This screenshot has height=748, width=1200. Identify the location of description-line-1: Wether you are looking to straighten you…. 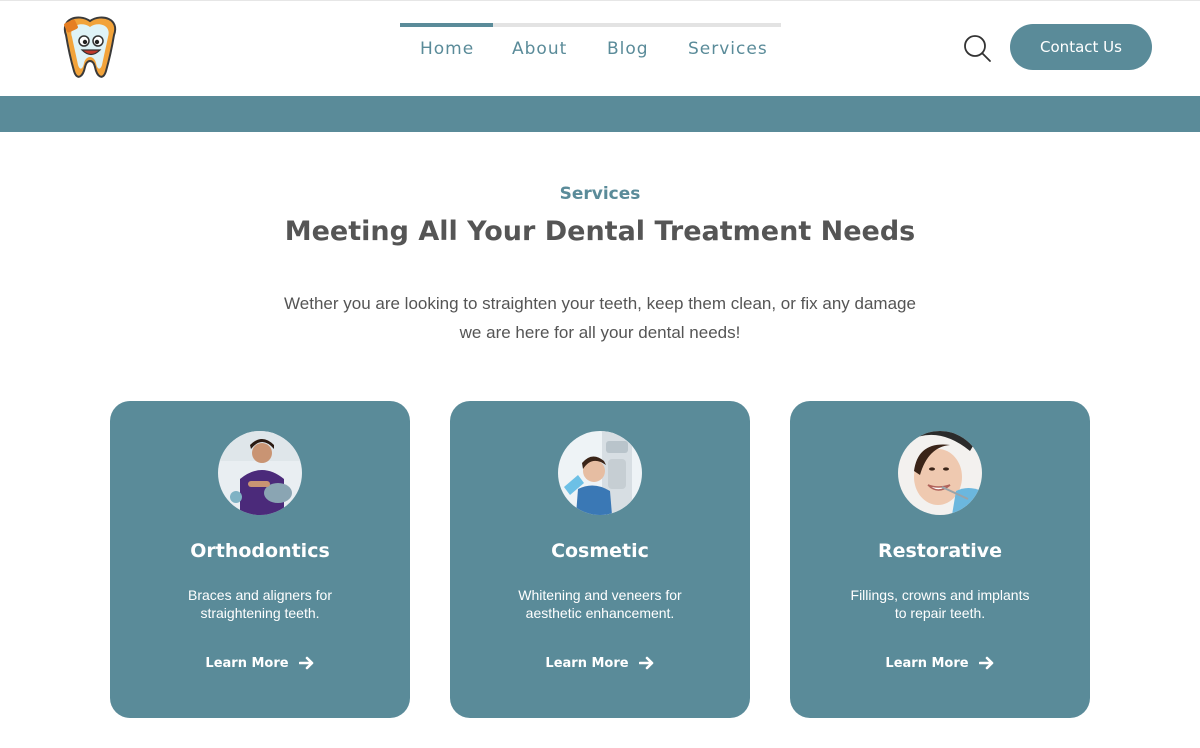
(600, 303).